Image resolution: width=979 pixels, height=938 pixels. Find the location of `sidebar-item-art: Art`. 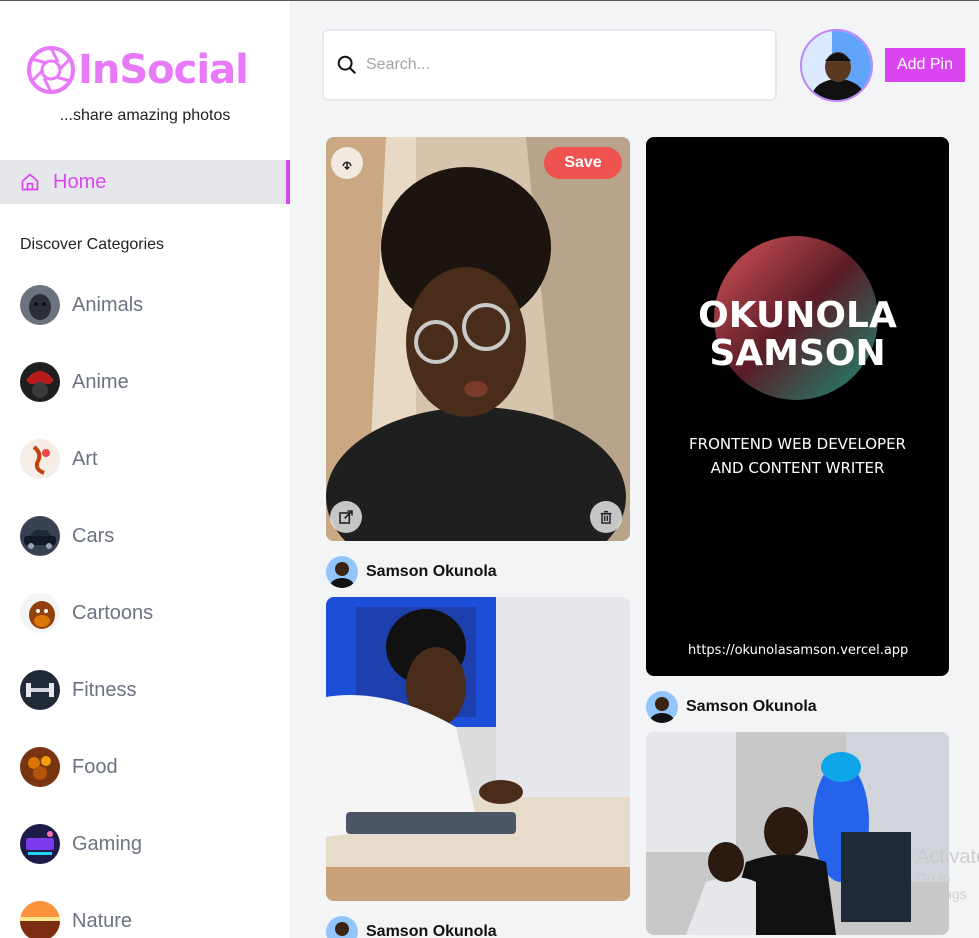

sidebar-item-art: Art is located at coordinates (59, 459).